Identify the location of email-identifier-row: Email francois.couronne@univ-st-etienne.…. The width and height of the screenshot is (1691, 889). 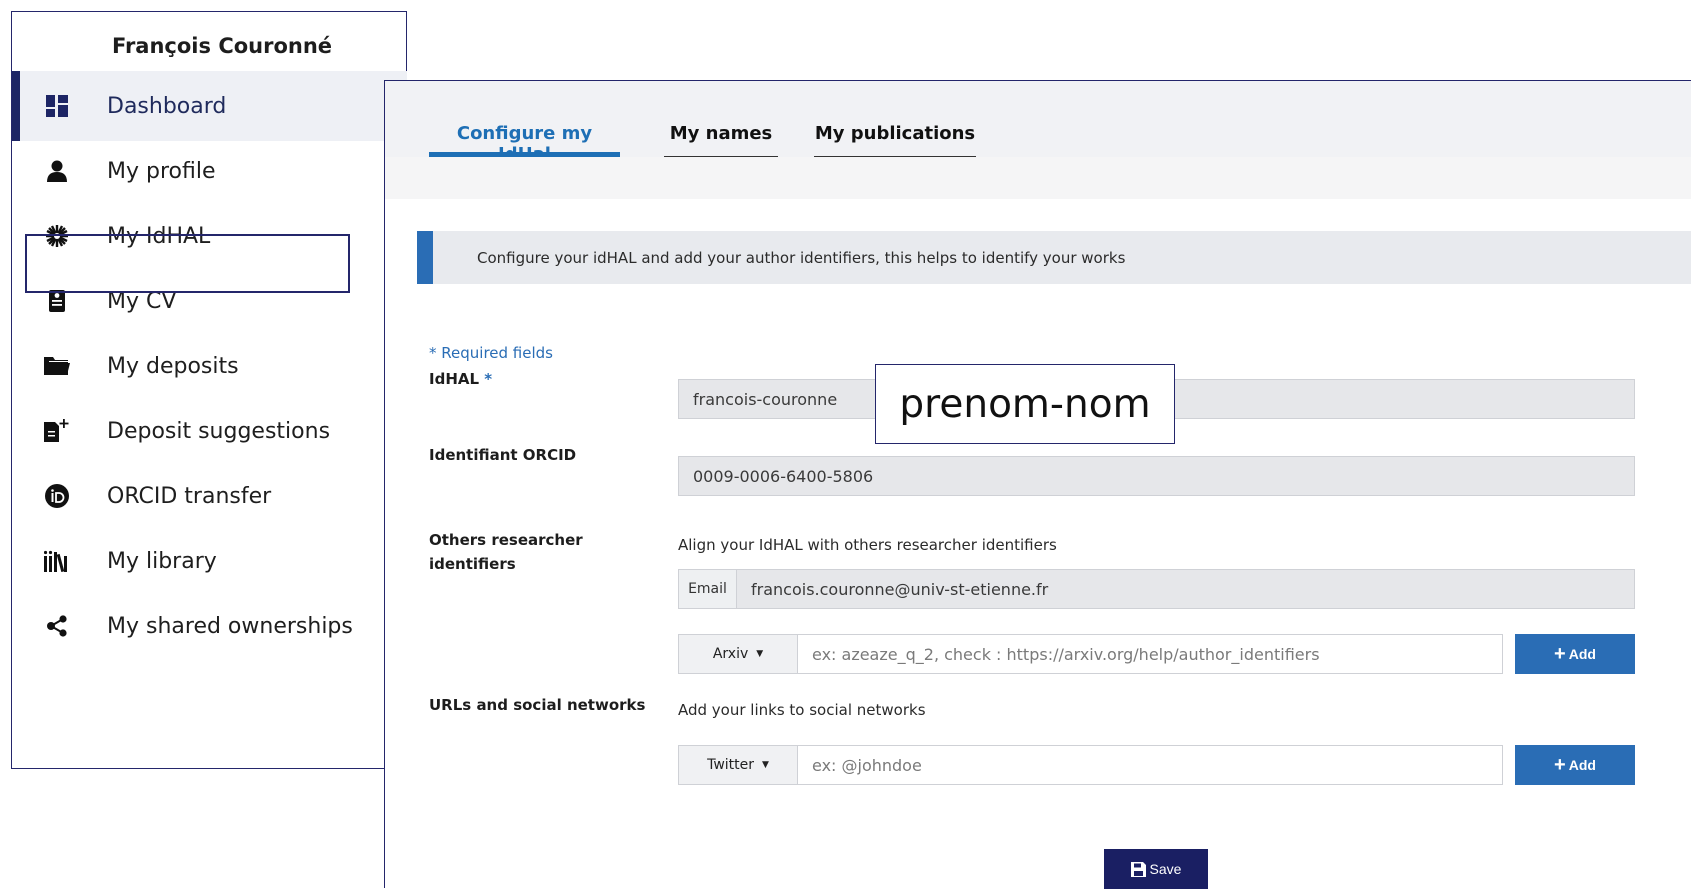
(1156, 589).